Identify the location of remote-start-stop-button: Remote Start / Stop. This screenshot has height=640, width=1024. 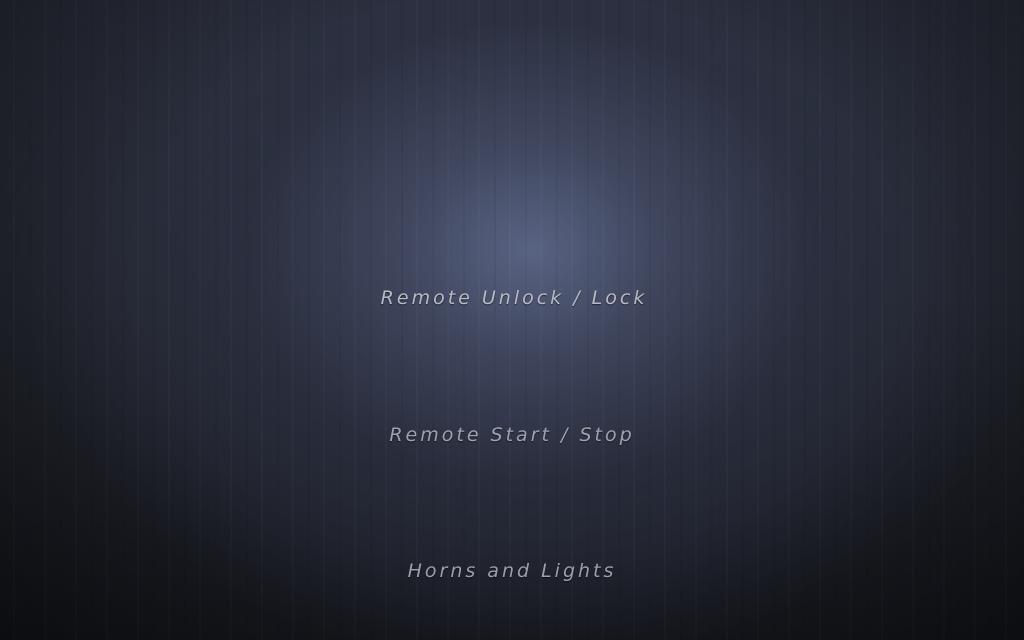
(512, 435).